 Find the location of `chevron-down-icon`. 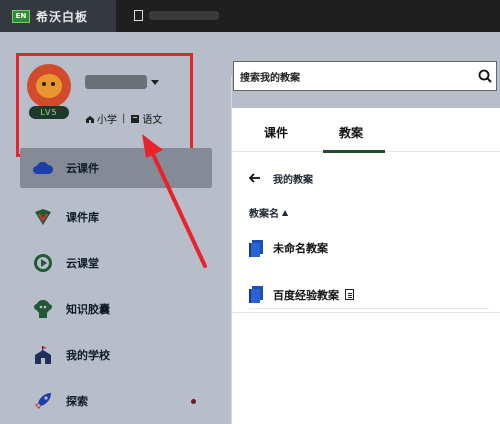

chevron-down-icon is located at coordinates (155, 82).